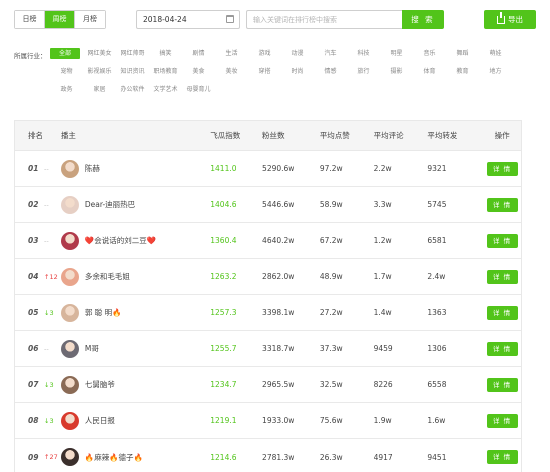 This screenshot has width=550, height=472. Describe the element at coordinates (69, 384) in the screenshot. I see `avatar` at that location.